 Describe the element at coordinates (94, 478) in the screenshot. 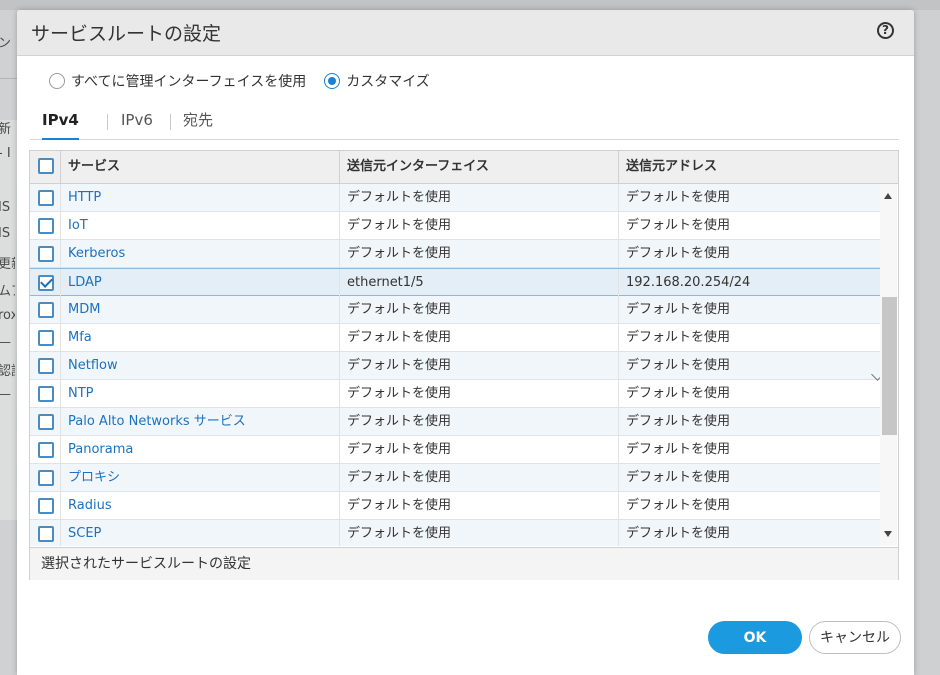

I see `service-link: プロキシ` at that location.